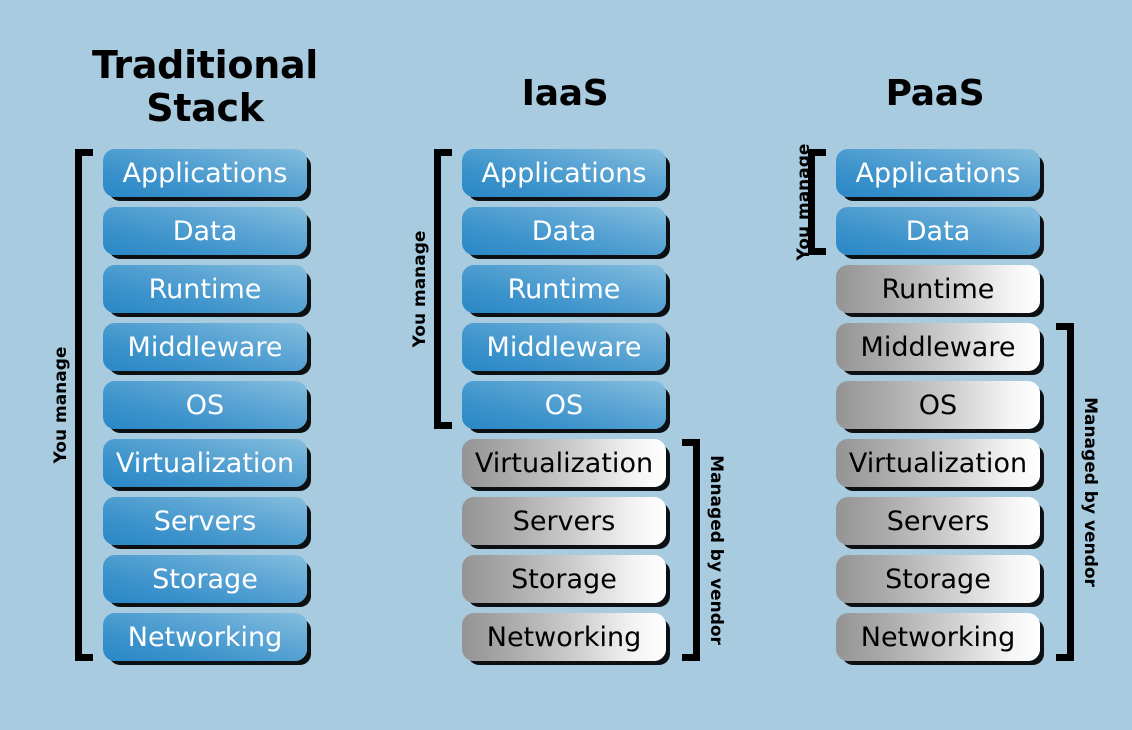 The width and height of the screenshot is (1132, 730). Describe the element at coordinates (935, 93) in the screenshot. I see `column-title-paas: PaaS` at that location.